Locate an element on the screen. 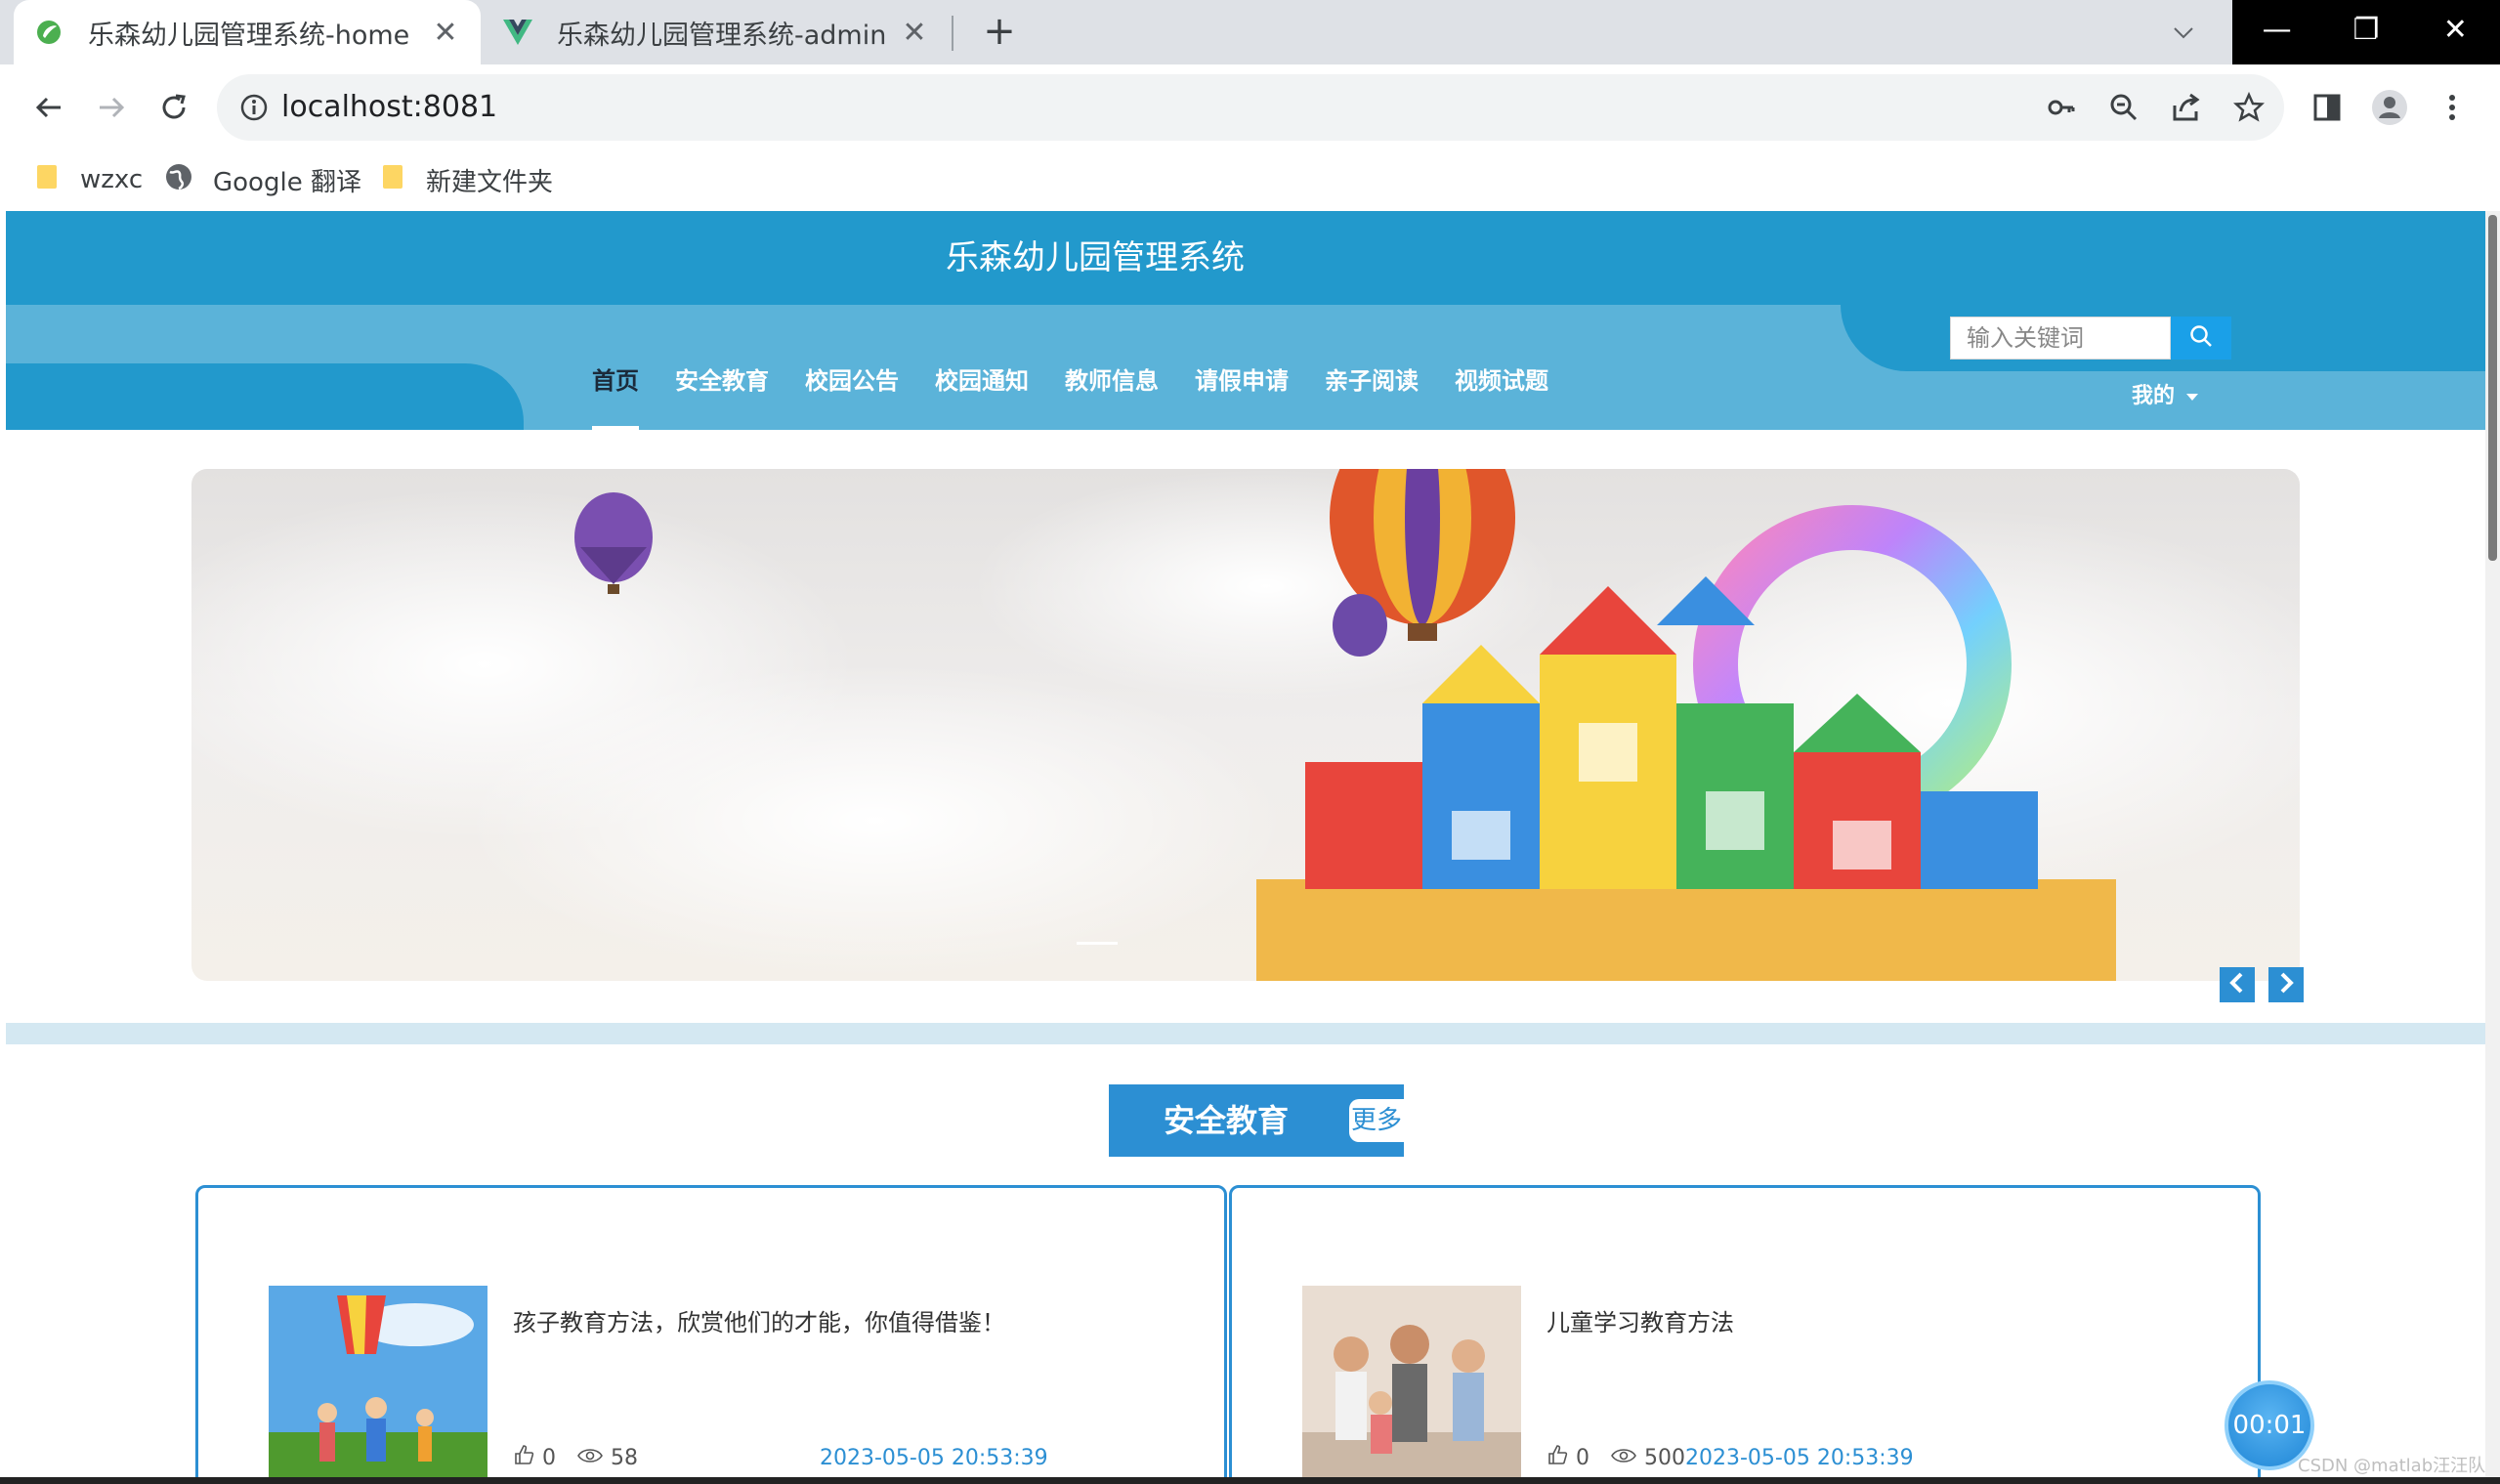 The image size is (2500, 1484). main-nav: 首页 安全教育 校园公告 校园通知 教师信息 请假申请 亲子阅读 视频试题 is located at coordinates (1089, 392).